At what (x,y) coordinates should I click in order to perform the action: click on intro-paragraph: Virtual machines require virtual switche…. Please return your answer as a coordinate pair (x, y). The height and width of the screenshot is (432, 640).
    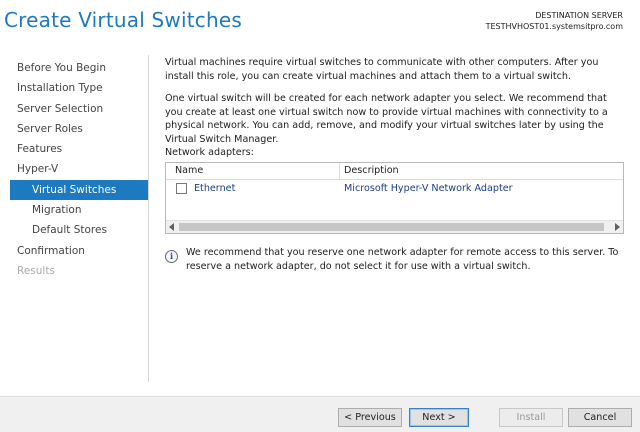
    Looking at the image, I should click on (382, 69).